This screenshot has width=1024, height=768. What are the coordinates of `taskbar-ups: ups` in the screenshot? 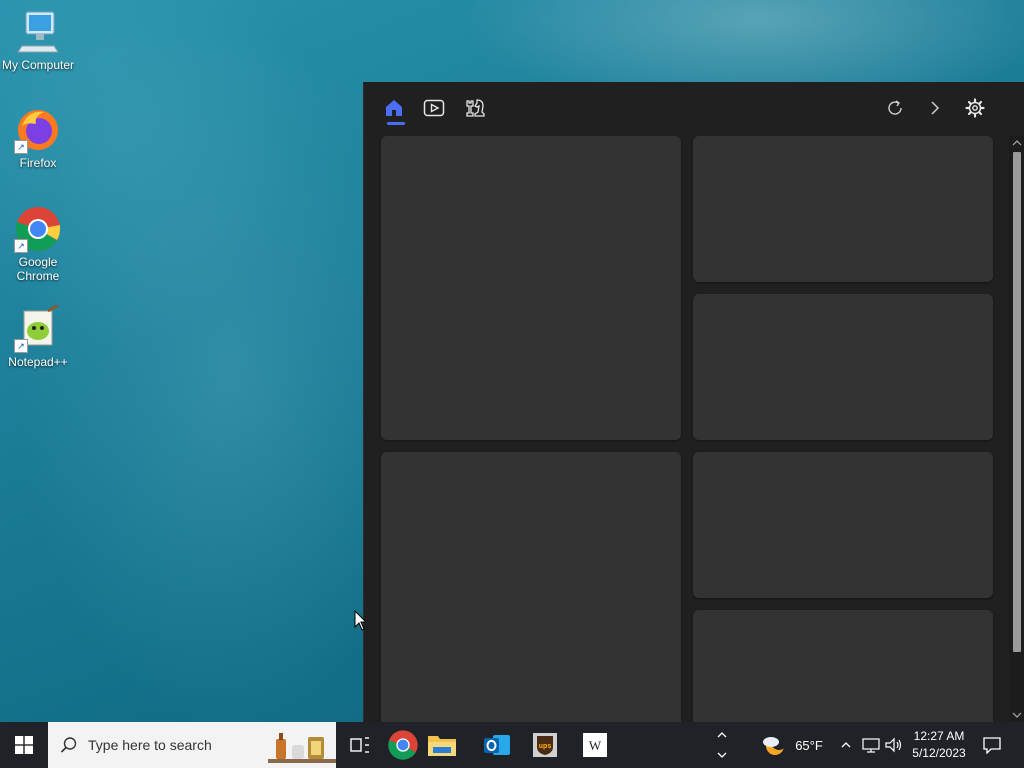 It's located at (545, 745).